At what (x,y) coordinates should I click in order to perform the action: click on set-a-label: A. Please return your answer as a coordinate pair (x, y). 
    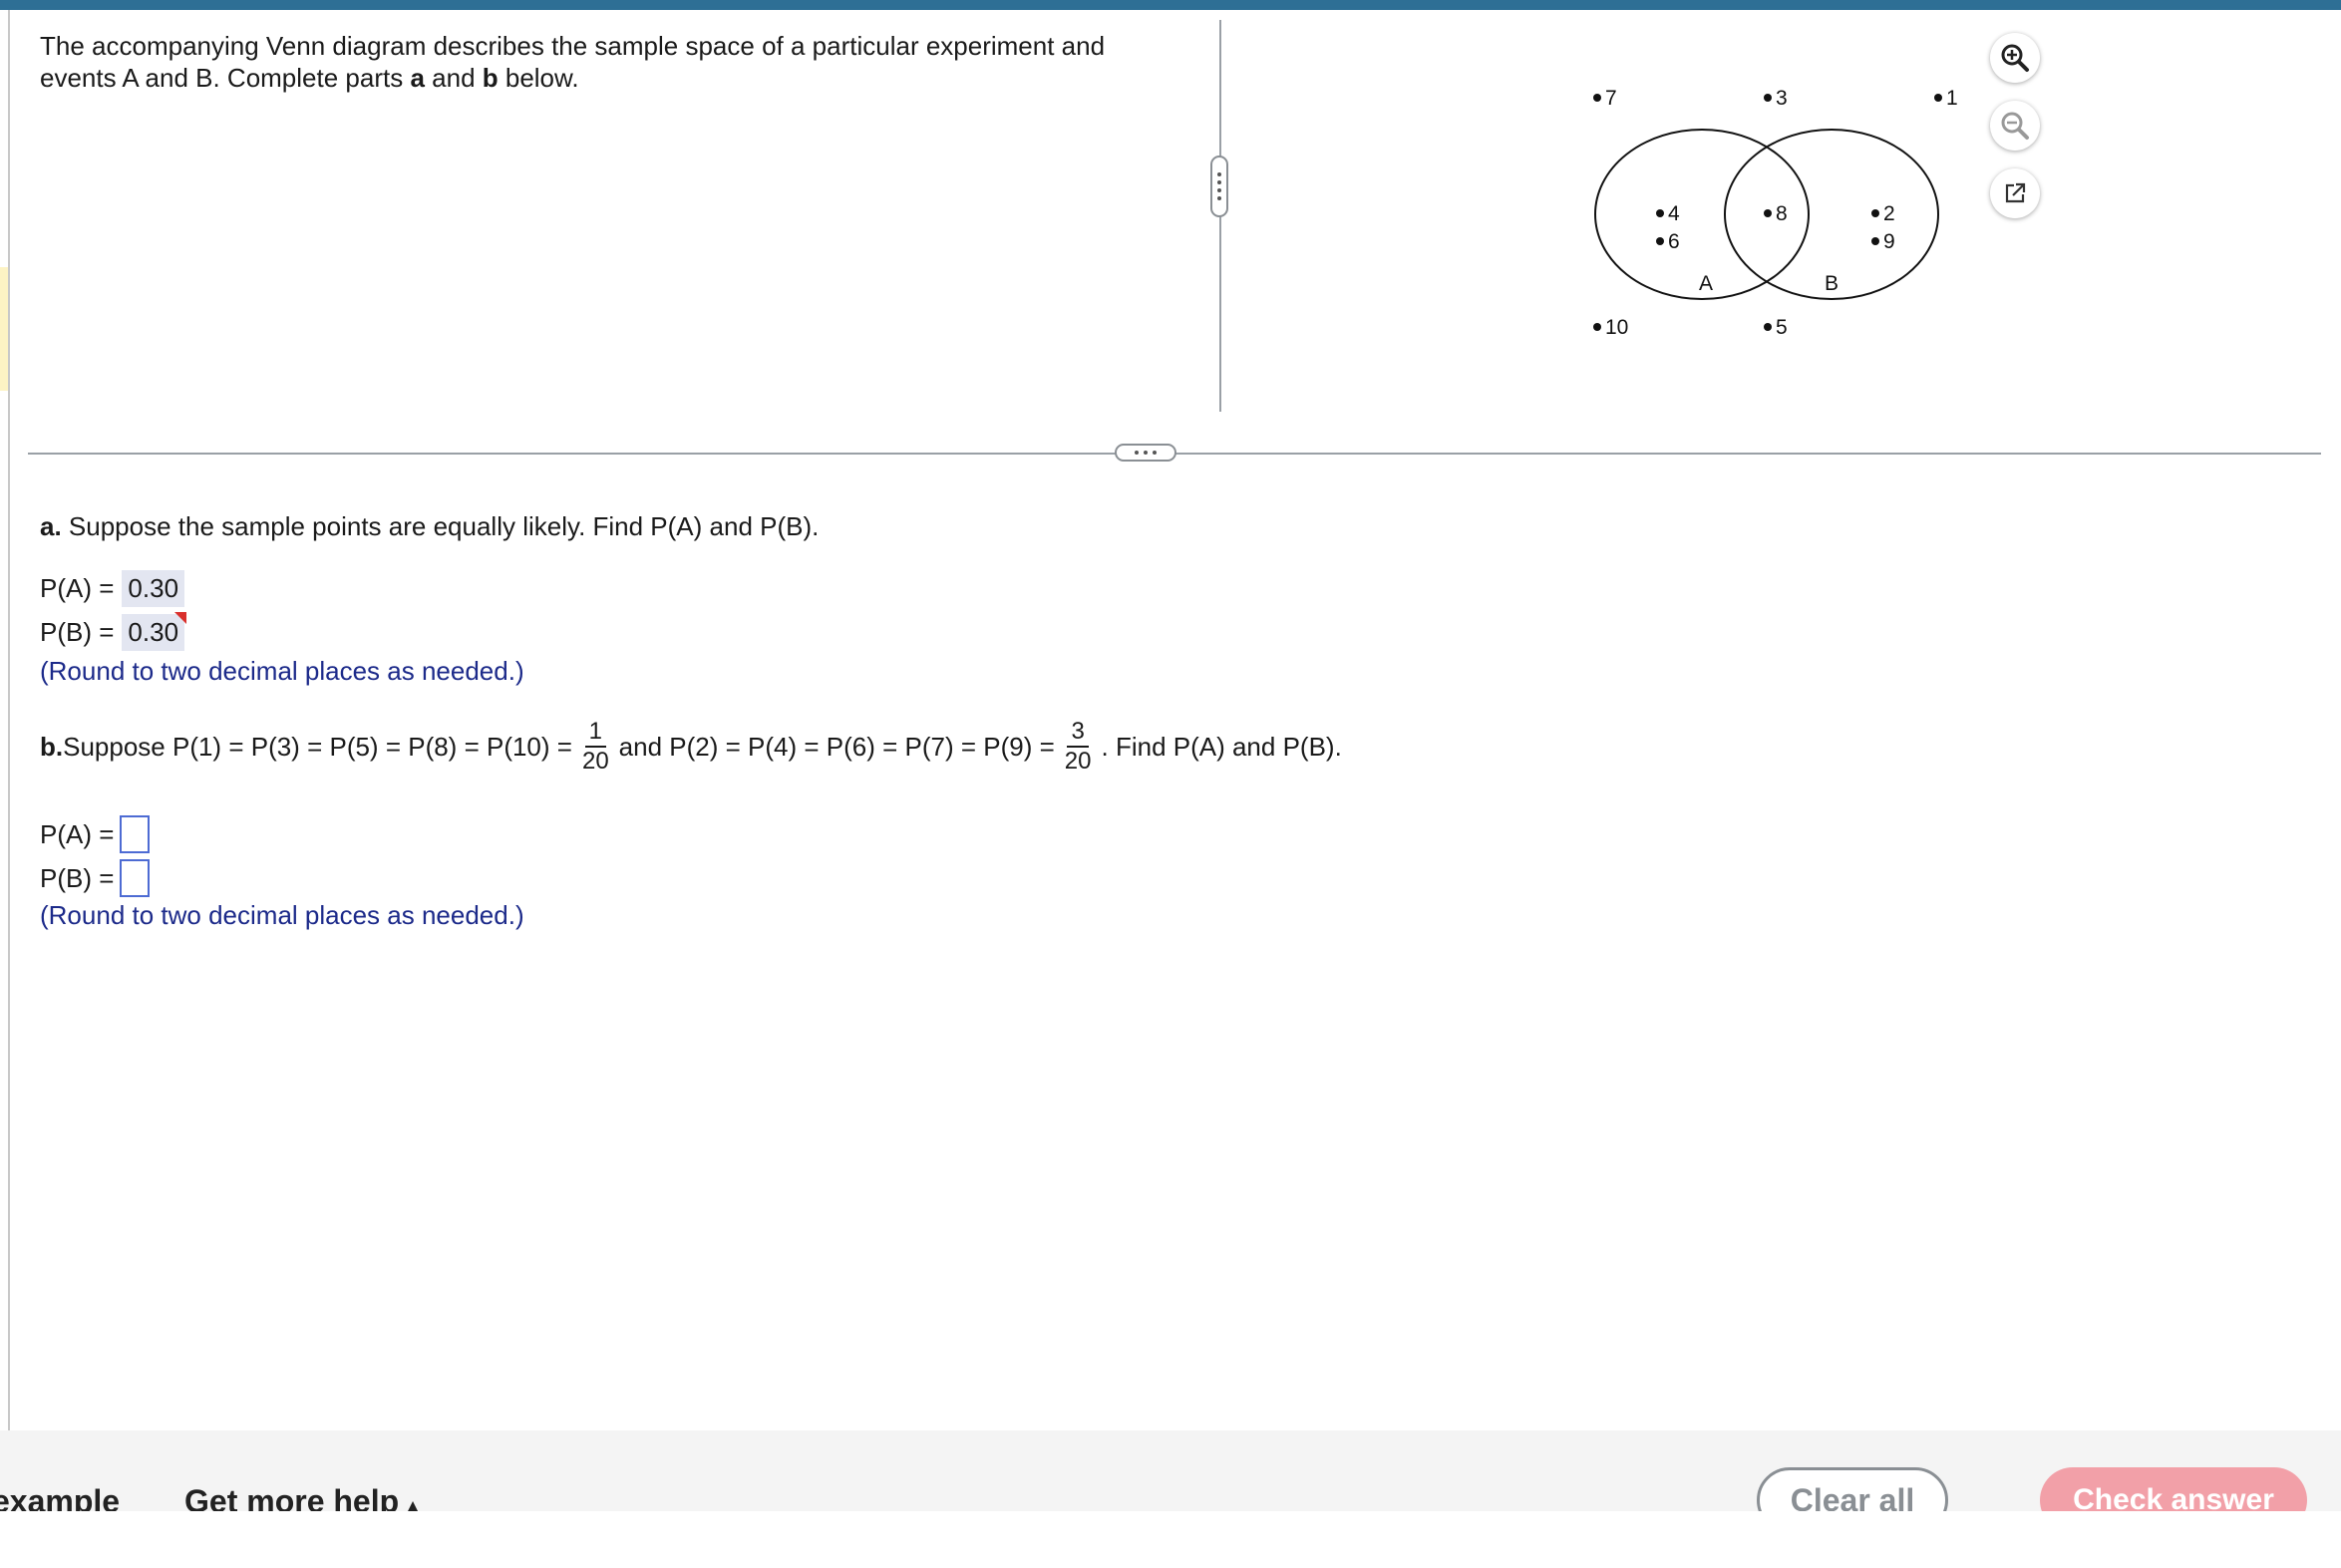
    Looking at the image, I should click on (1706, 283).